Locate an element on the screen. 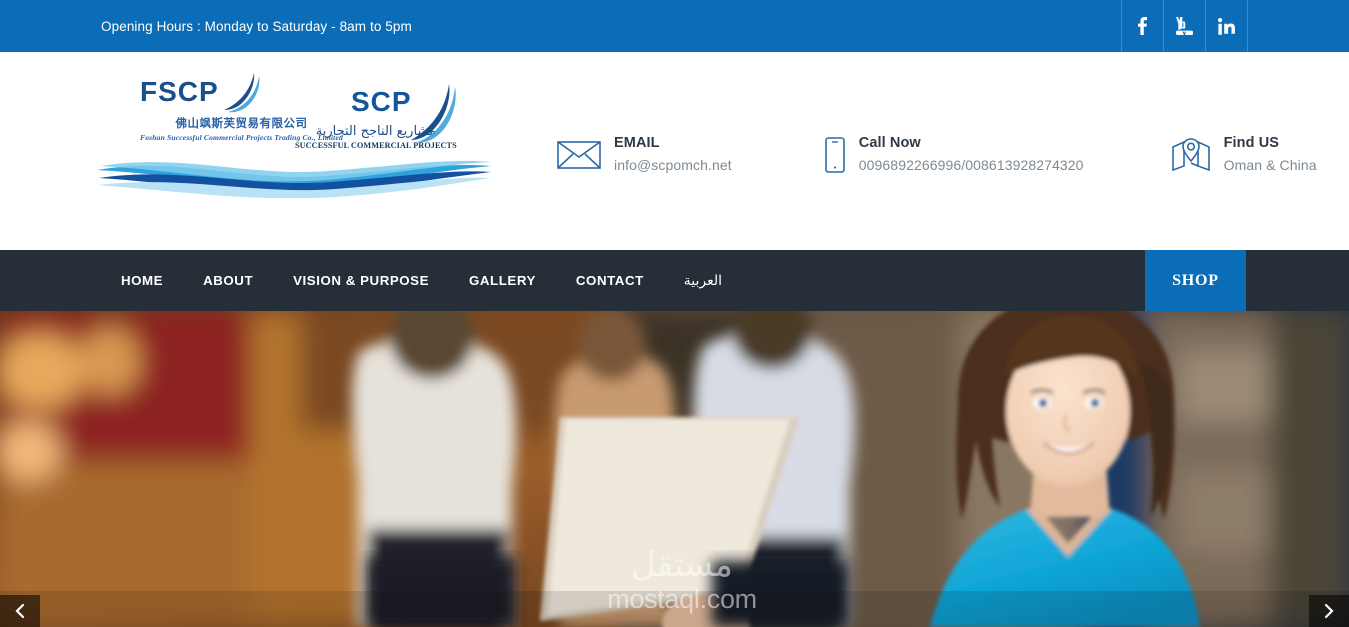 The image size is (1349, 627). contact-phone-title: Call Now is located at coordinates (889, 143).